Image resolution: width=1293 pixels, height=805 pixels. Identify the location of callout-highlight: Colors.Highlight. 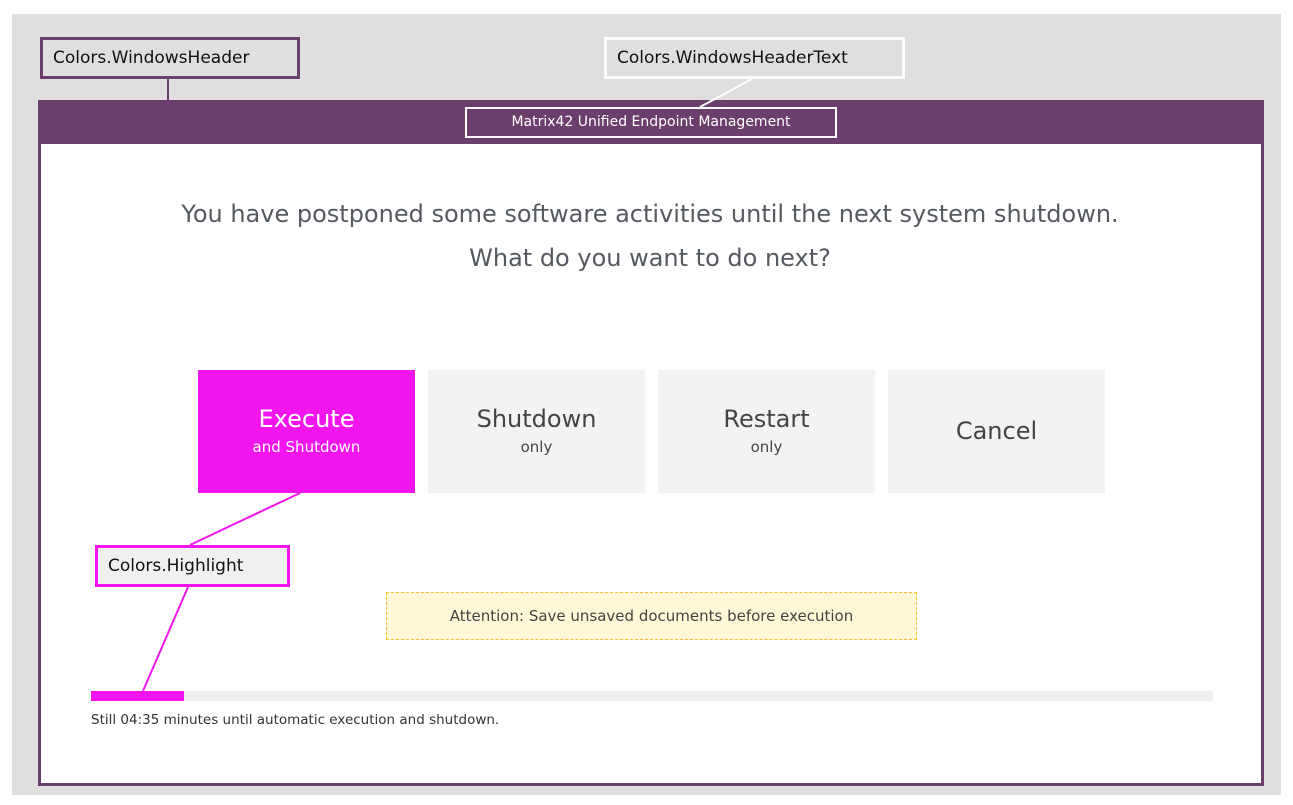
(192, 566).